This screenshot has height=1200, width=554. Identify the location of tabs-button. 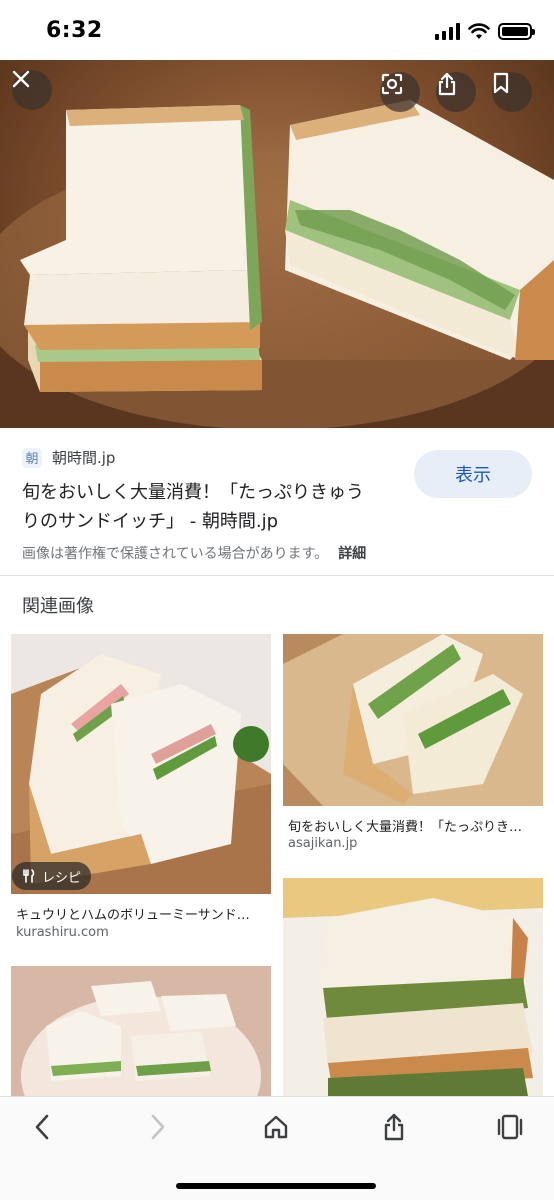
(510, 1127).